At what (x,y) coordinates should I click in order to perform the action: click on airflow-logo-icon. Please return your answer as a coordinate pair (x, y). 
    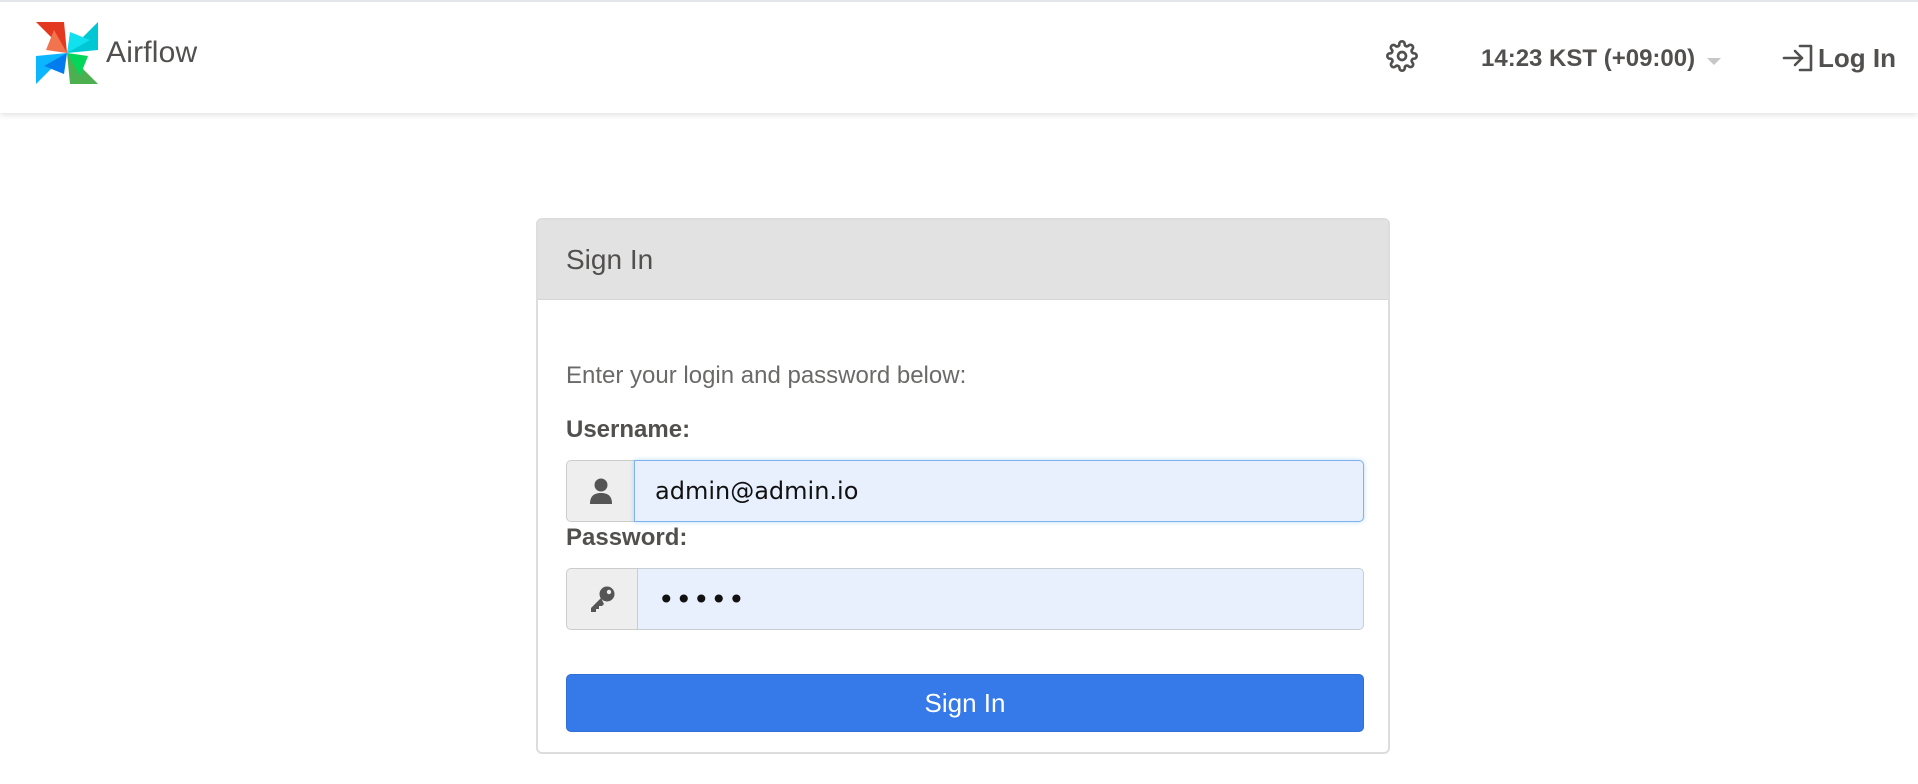
    Looking at the image, I should click on (67, 53).